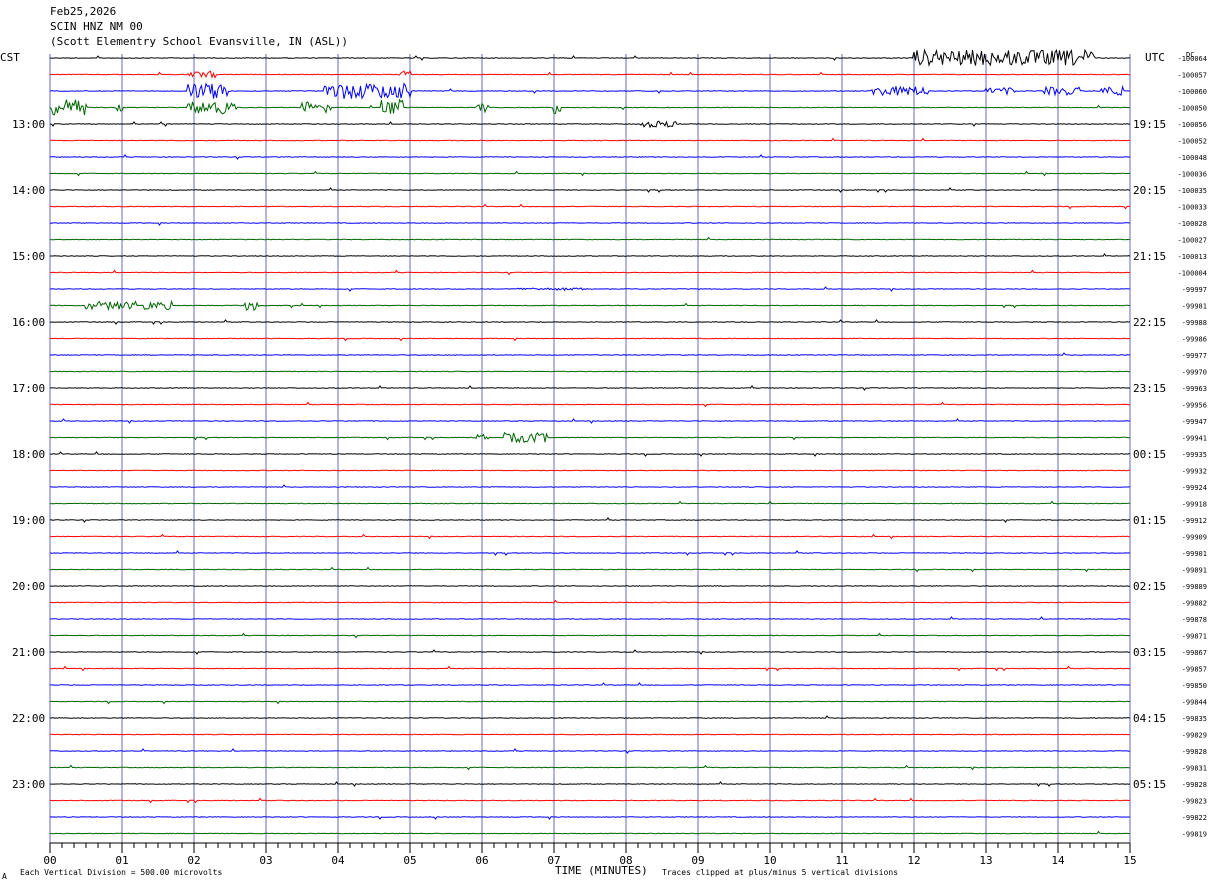  What do you see at coordinates (1149, 718) in the screenshot?
I see `right-hour-label: 04:15` at bounding box center [1149, 718].